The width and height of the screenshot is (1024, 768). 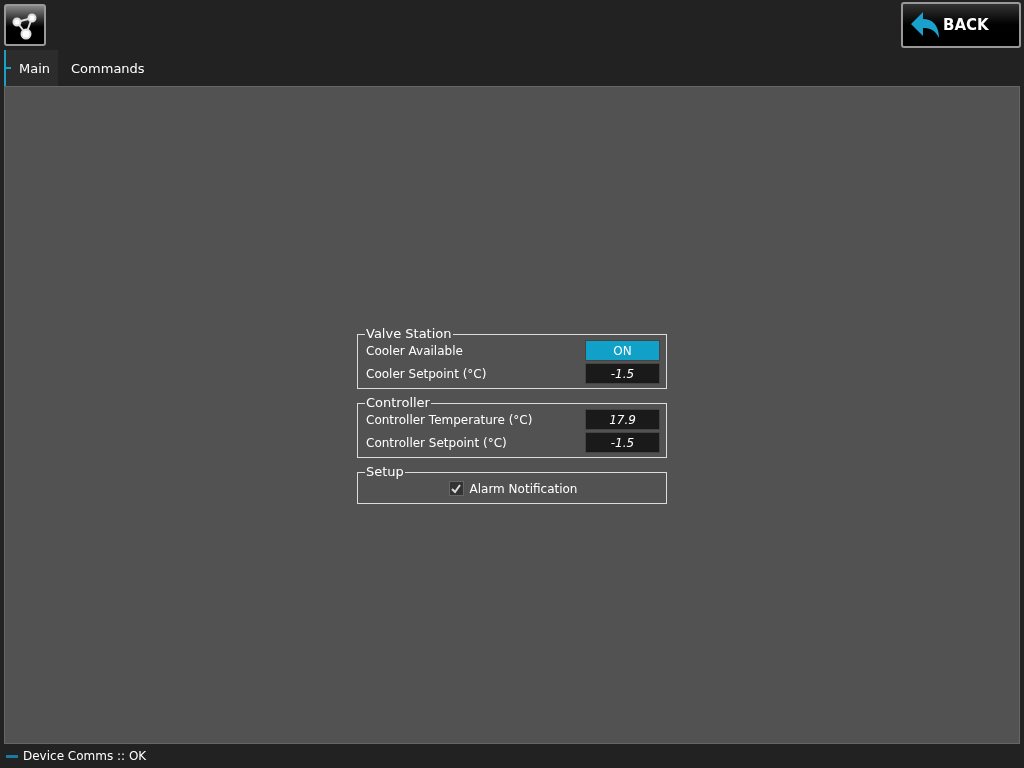 What do you see at coordinates (31, 68) in the screenshot?
I see `tab: Main` at bounding box center [31, 68].